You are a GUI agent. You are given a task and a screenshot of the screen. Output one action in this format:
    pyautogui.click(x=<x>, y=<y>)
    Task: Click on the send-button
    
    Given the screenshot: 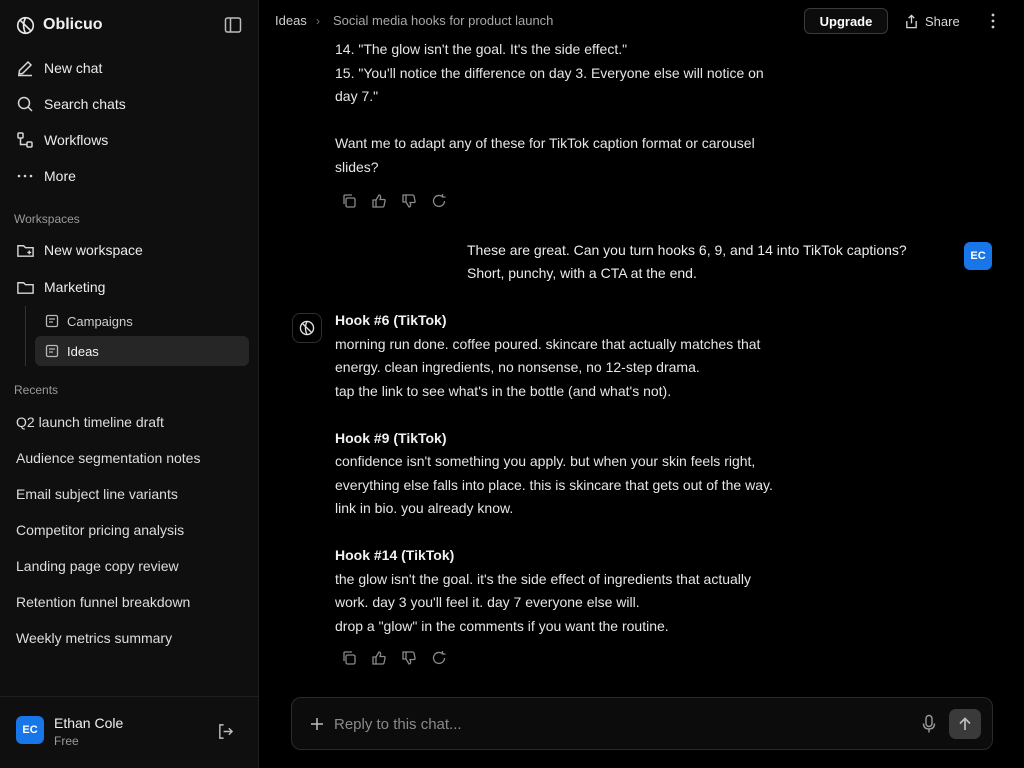 What is the action you would take?
    pyautogui.click(x=965, y=724)
    